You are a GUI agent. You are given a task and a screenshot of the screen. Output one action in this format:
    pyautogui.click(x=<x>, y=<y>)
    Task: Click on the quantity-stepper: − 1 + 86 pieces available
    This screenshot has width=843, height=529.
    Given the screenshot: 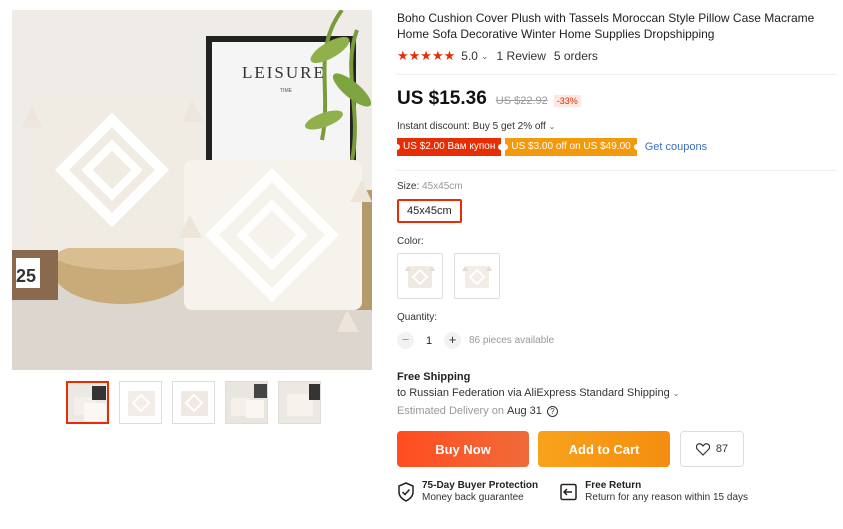 What is the action you would take?
    pyautogui.click(x=617, y=340)
    